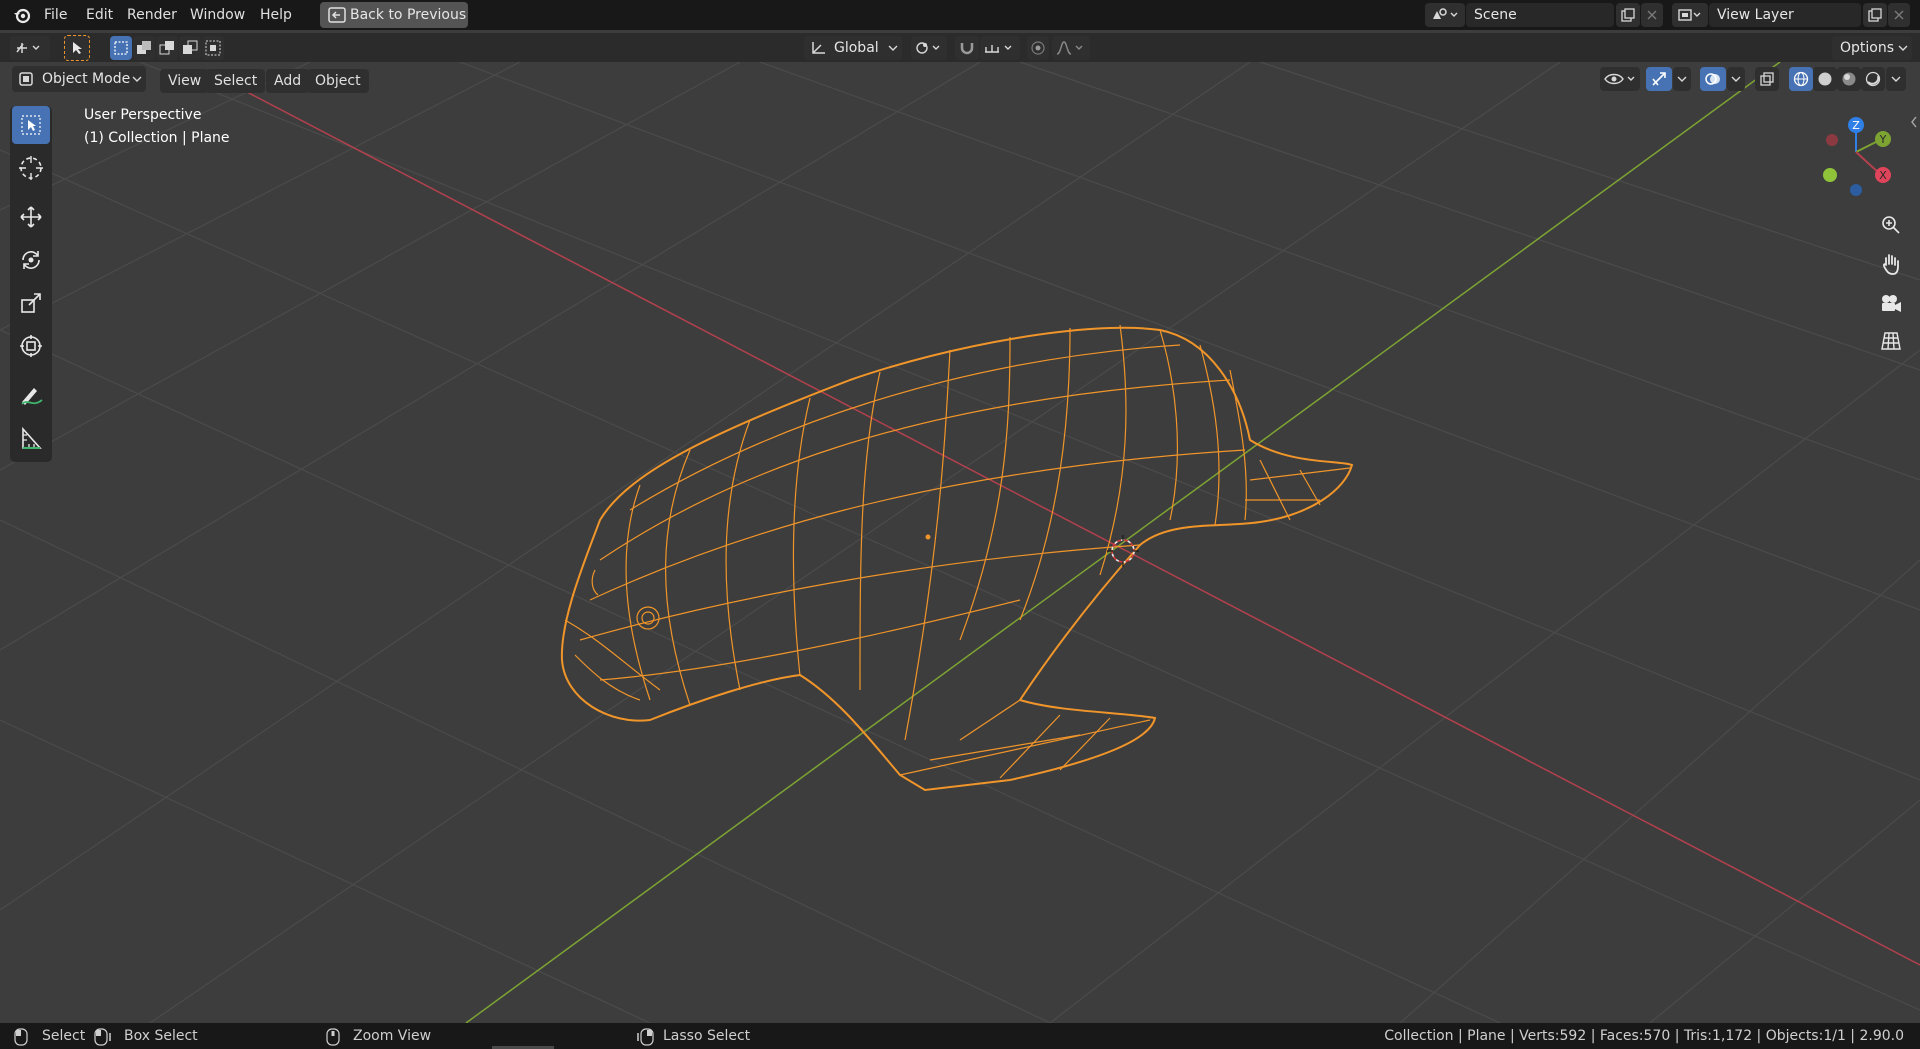 This screenshot has height=1049, width=1920. Describe the element at coordinates (1896, 79) in the screenshot. I see `shading-dropdown` at that location.